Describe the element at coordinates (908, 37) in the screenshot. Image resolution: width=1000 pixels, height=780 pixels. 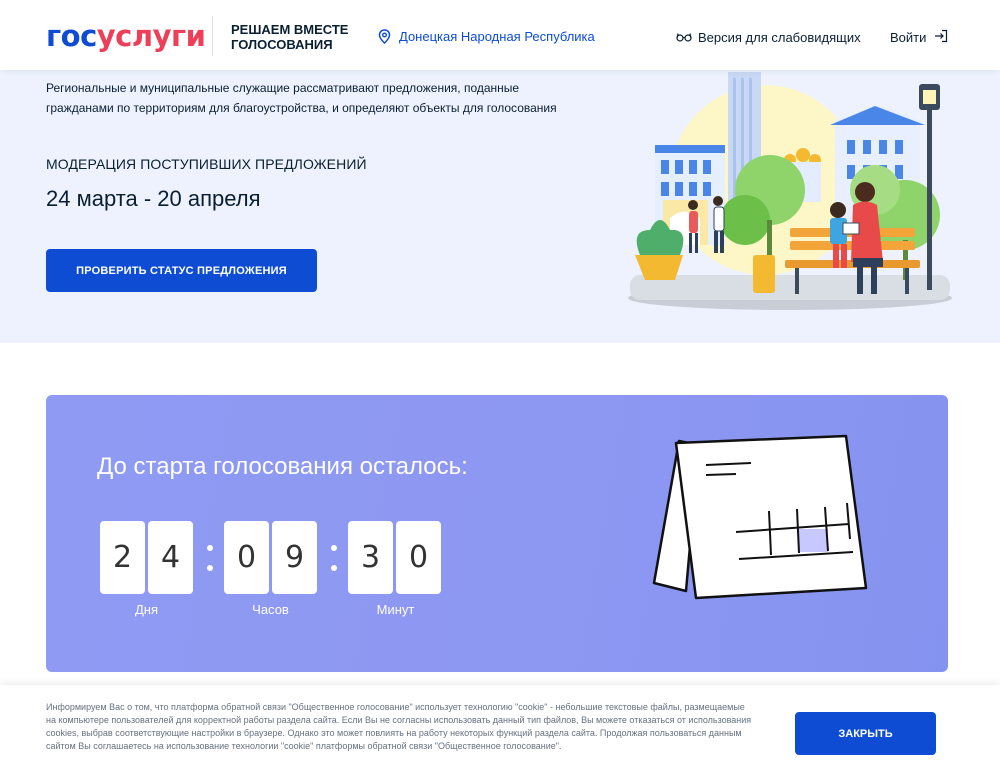
I see `login-label: Войти` at that location.